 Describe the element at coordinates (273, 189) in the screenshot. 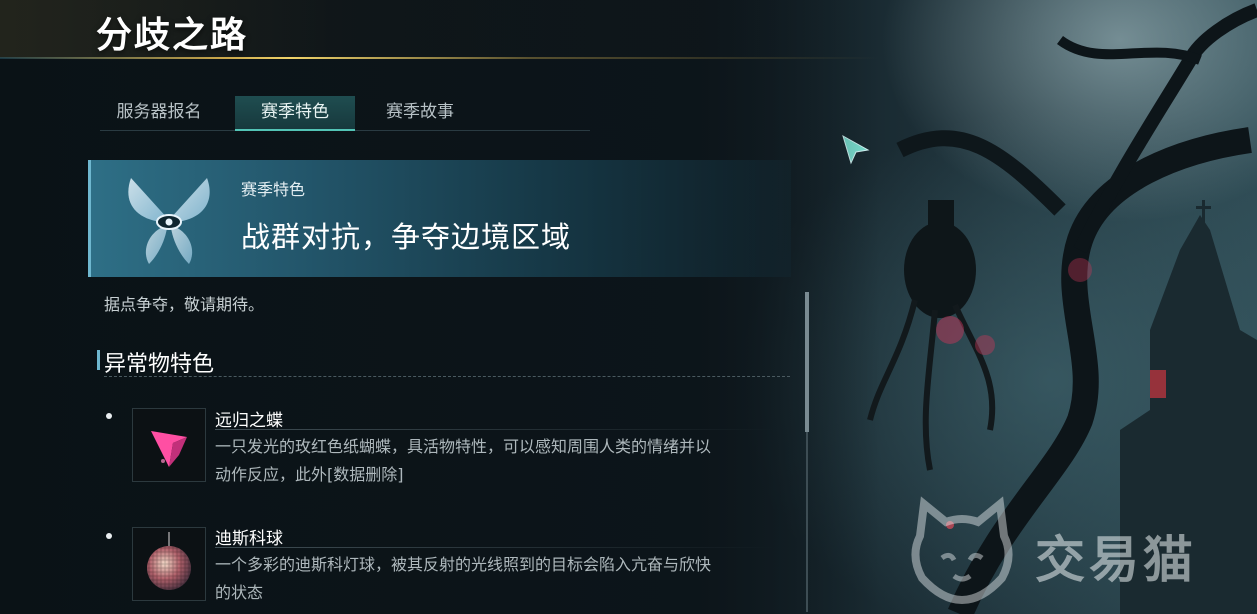

I see `banner-kicker: 赛季特色` at that location.